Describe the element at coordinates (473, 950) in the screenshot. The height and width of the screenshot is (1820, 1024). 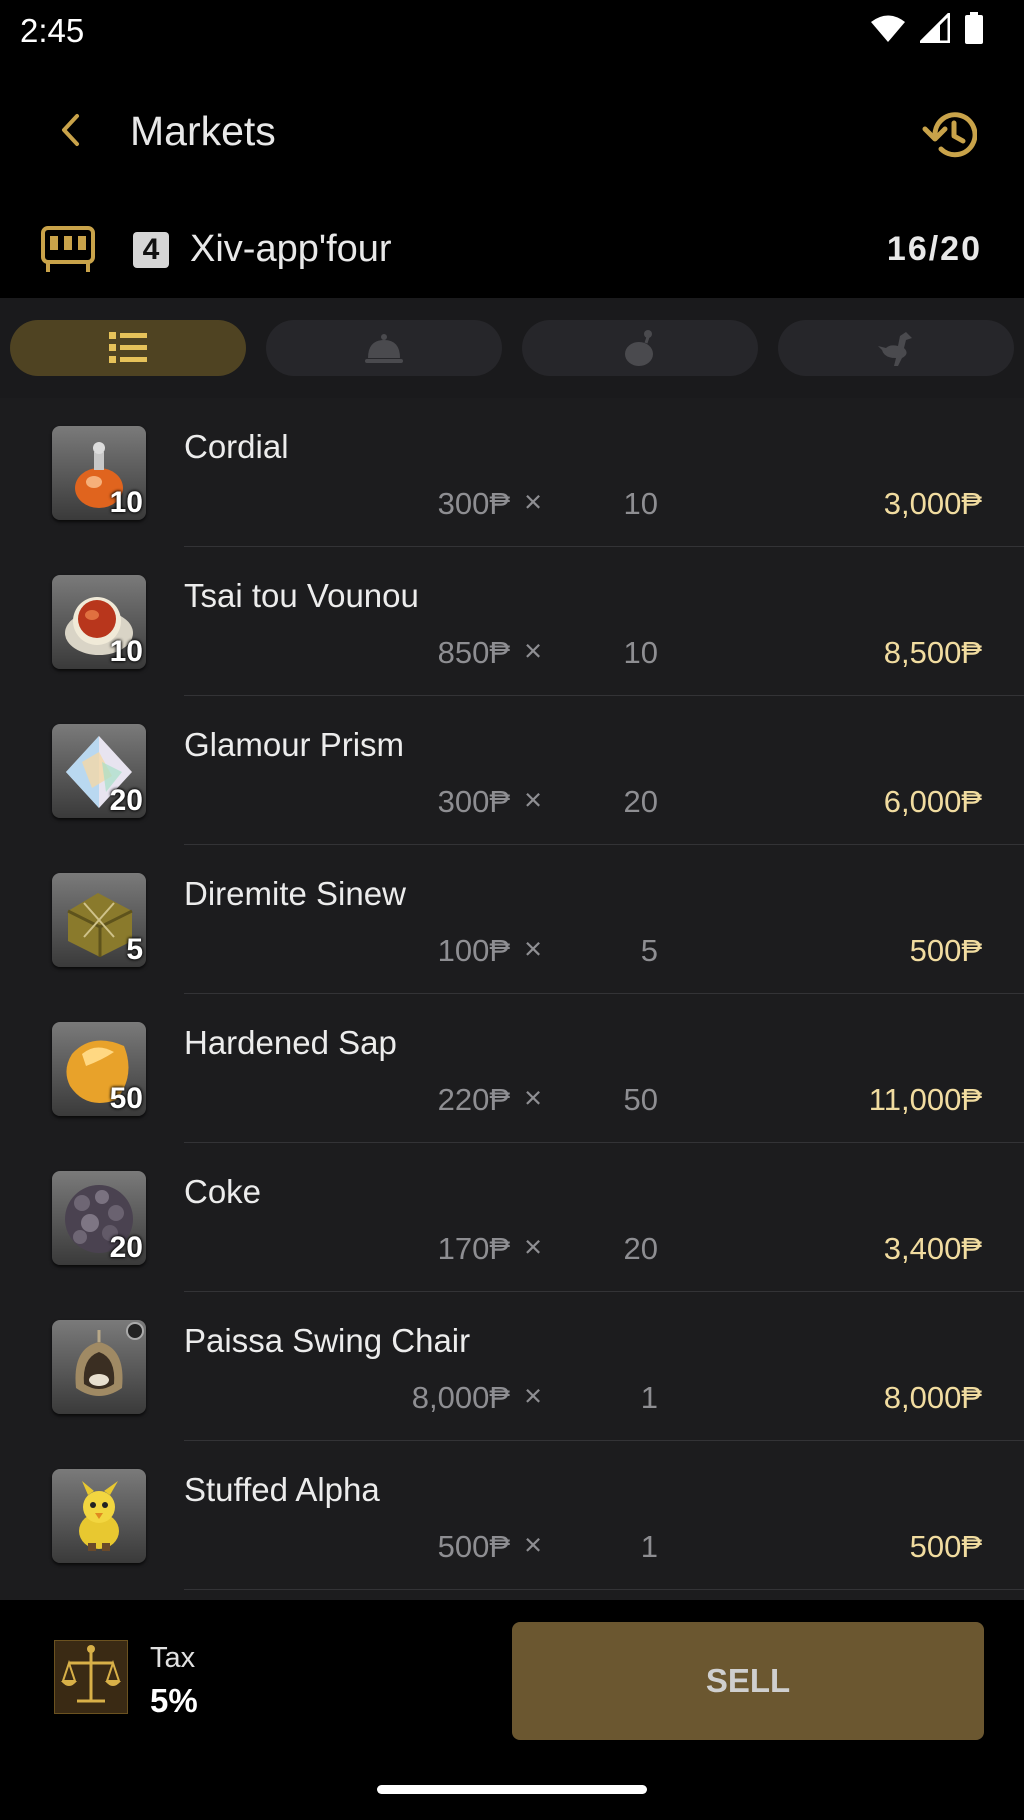
I see `unit-price: 100₱` at that location.